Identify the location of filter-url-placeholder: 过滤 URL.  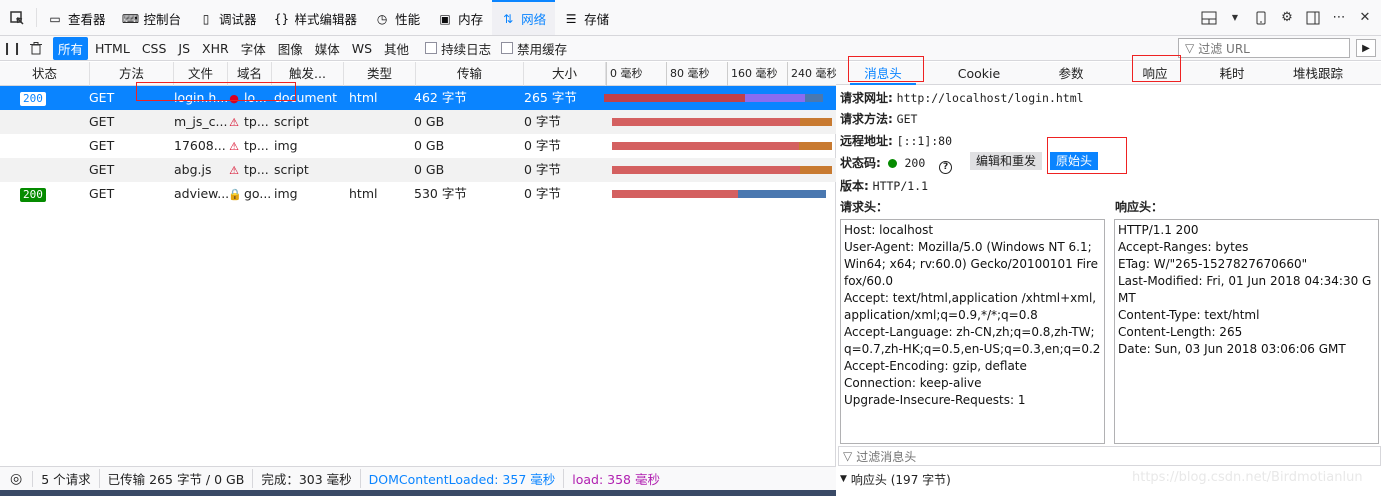
(1224, 48).